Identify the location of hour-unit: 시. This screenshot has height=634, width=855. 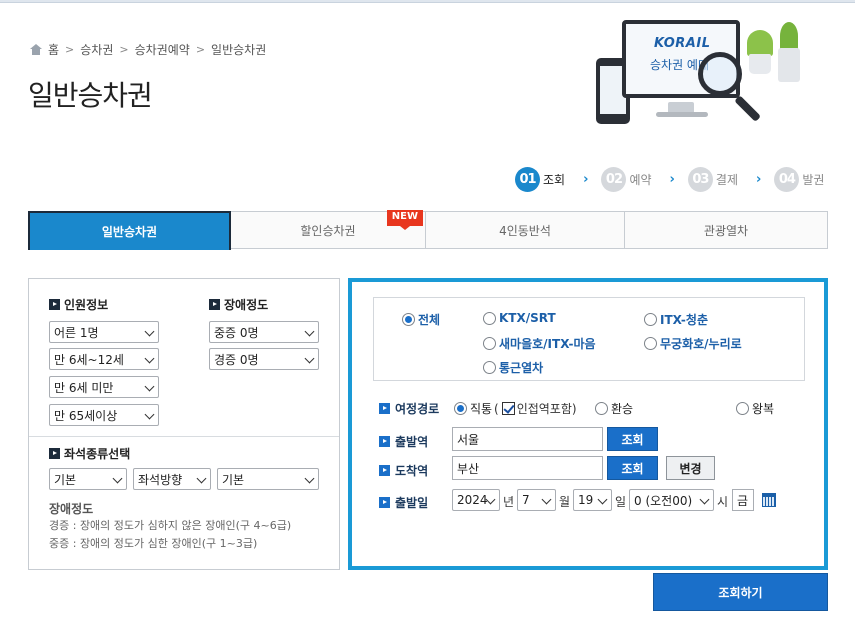
(723, 502).